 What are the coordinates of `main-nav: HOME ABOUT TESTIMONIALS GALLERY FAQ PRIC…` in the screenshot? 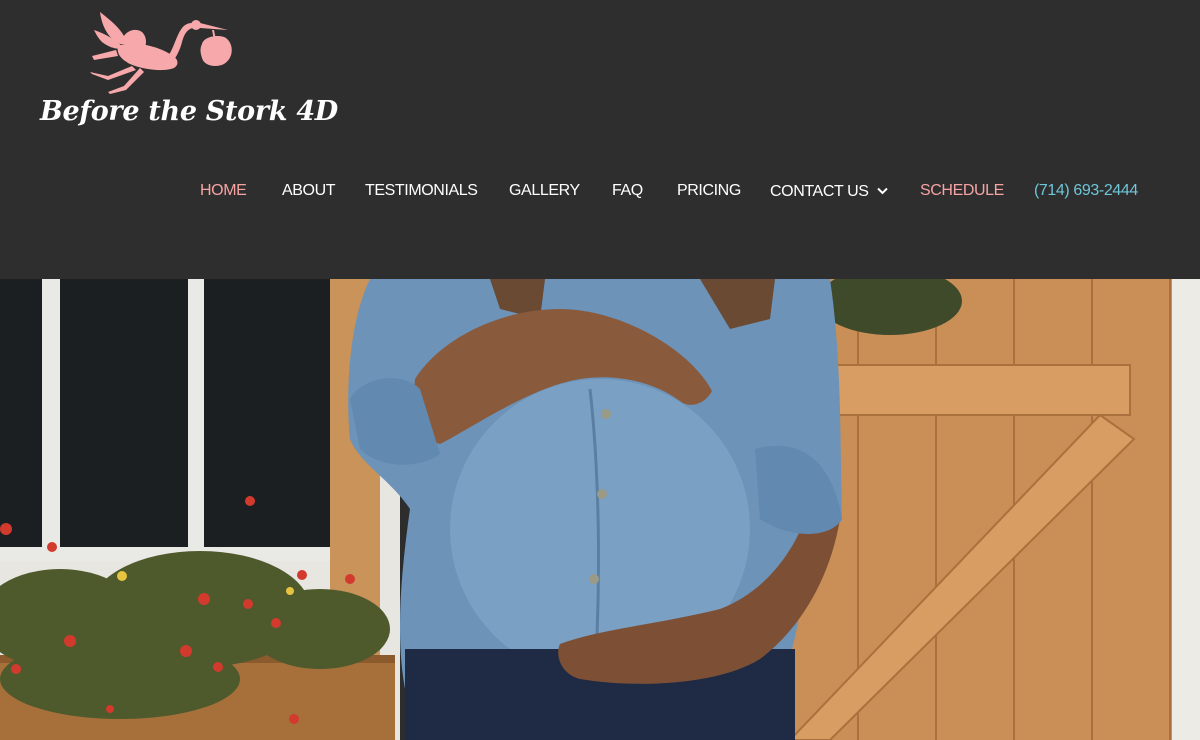 It's located at (600, 194).